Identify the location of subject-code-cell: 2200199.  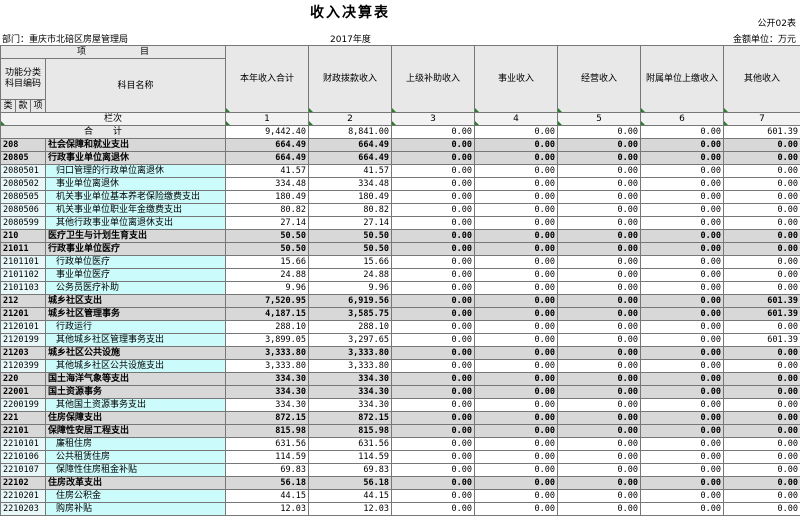
(23, 405).